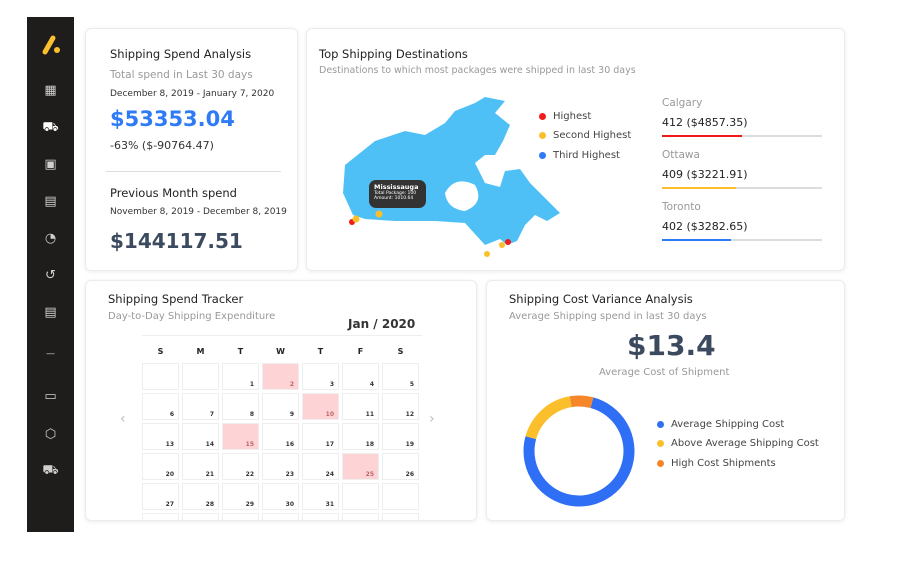 This screenshot has width=897, height=570. What do you see at coordinates (745, 443) in the screenshot?
I see `legend-label: Above Average Shipping Cost` at bounding box center [745, 443].